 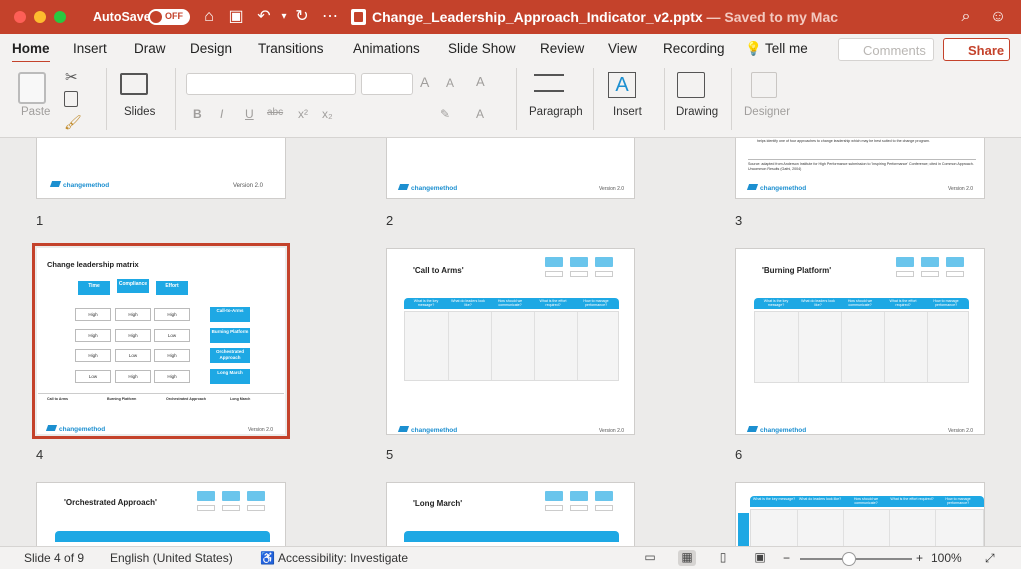 I want to click on increase-font-icon: A, so click(x=424, y=82).